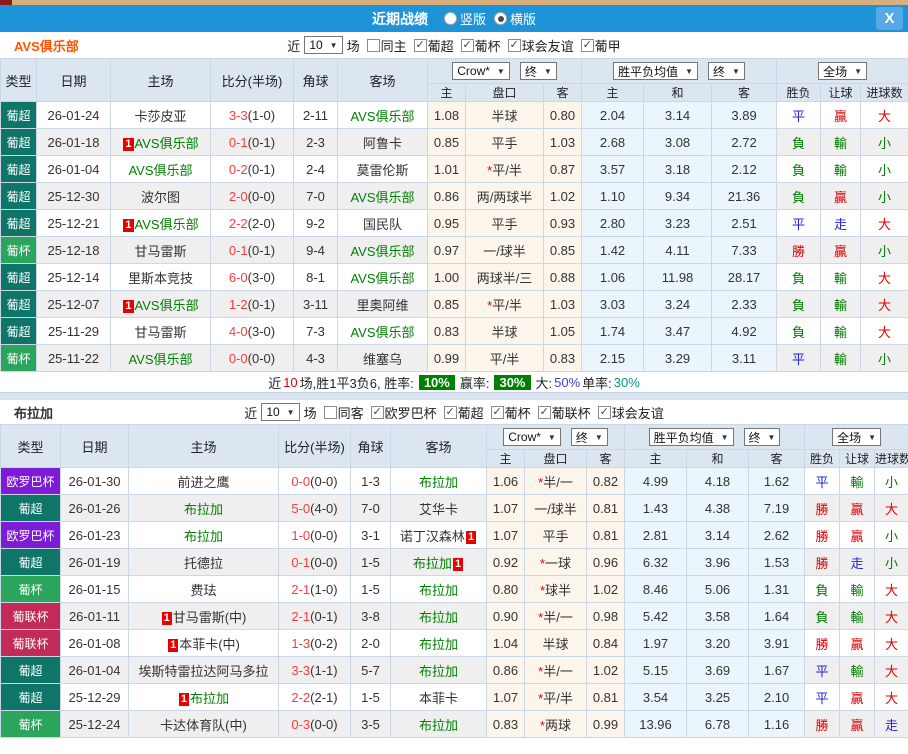  I want to click on filter-checkbox-2: ✓ 葡超, so click(463, 412).